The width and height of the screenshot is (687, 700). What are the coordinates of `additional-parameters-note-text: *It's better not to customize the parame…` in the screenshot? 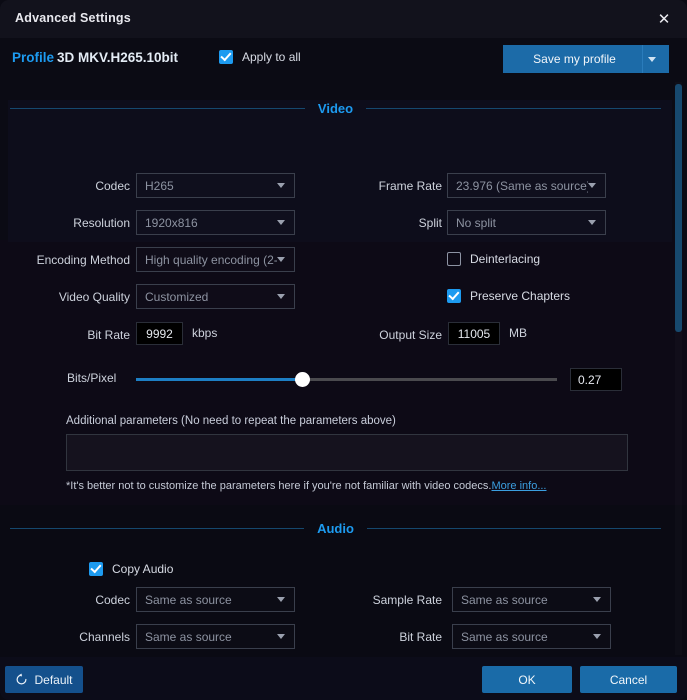 It's located at (279, 486).